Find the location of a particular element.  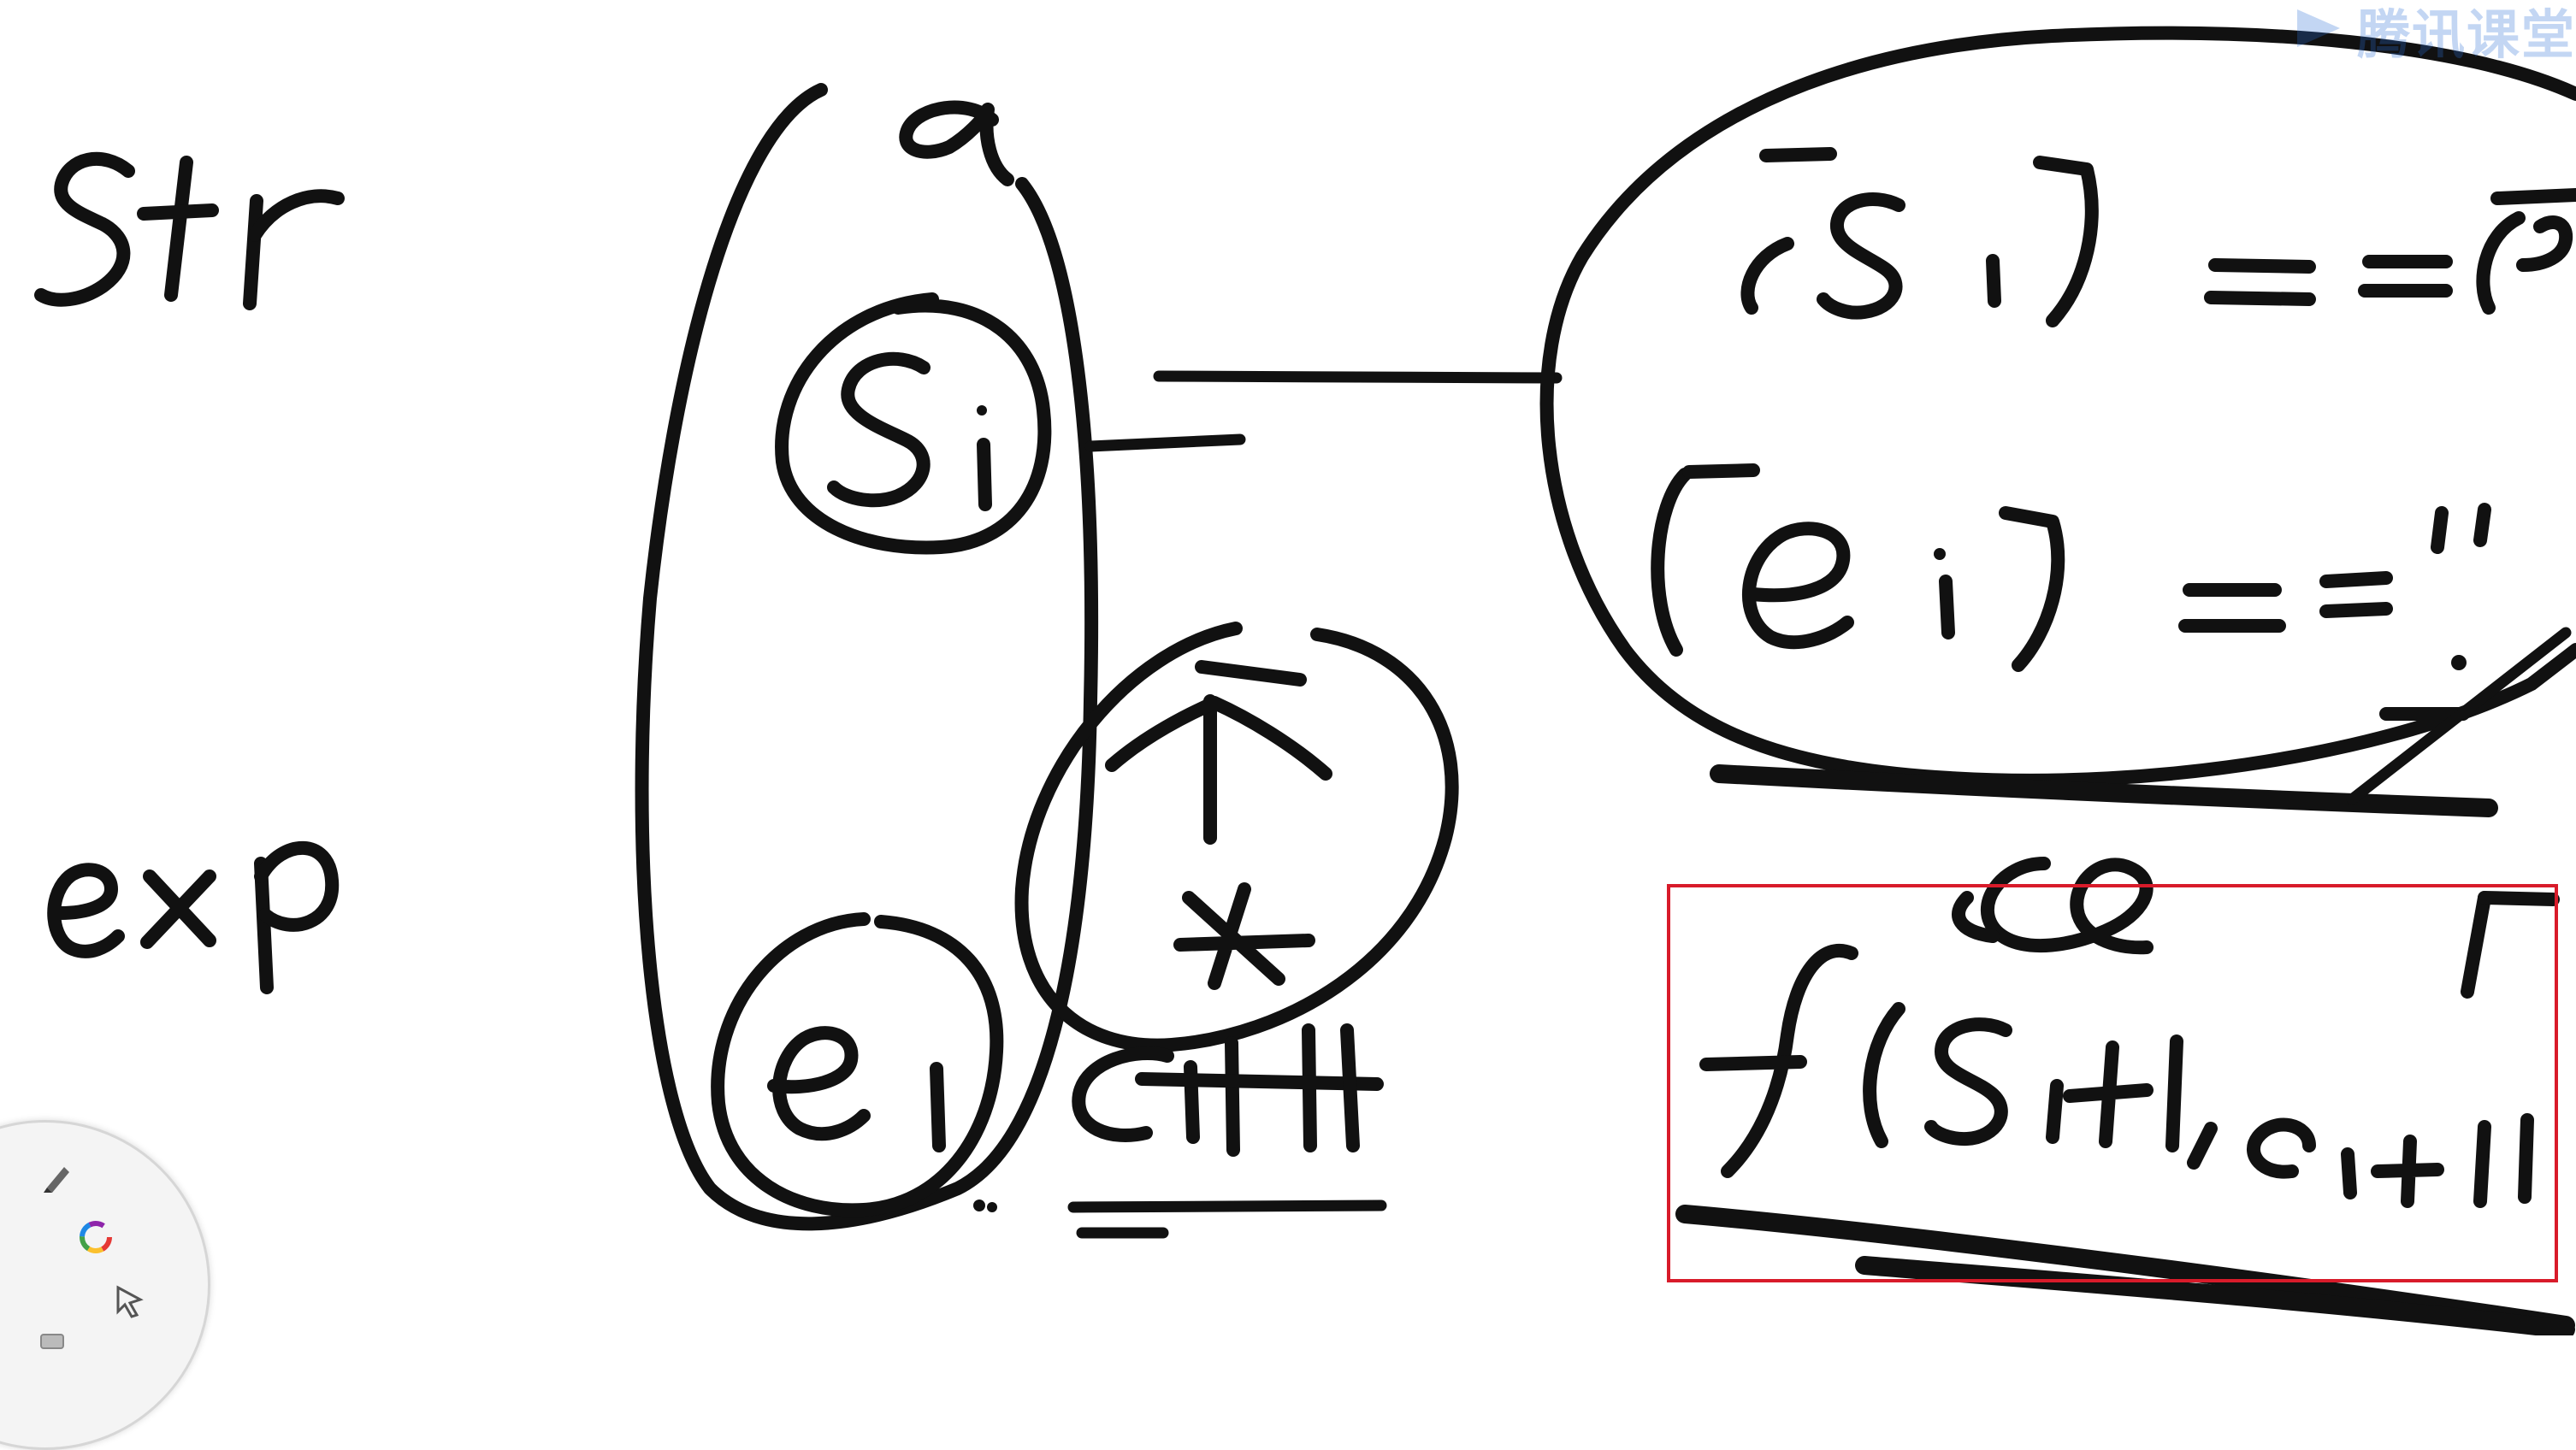

tencent-classroom-watermark: 腾讯课堂 is located at coordinates (2432, 33).